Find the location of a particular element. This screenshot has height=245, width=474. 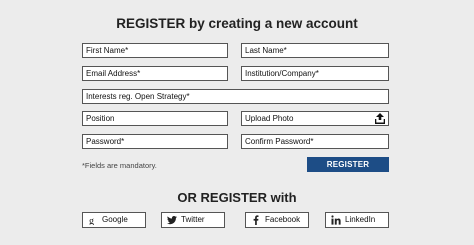

last-name-input is located at coordinates (316, 50).